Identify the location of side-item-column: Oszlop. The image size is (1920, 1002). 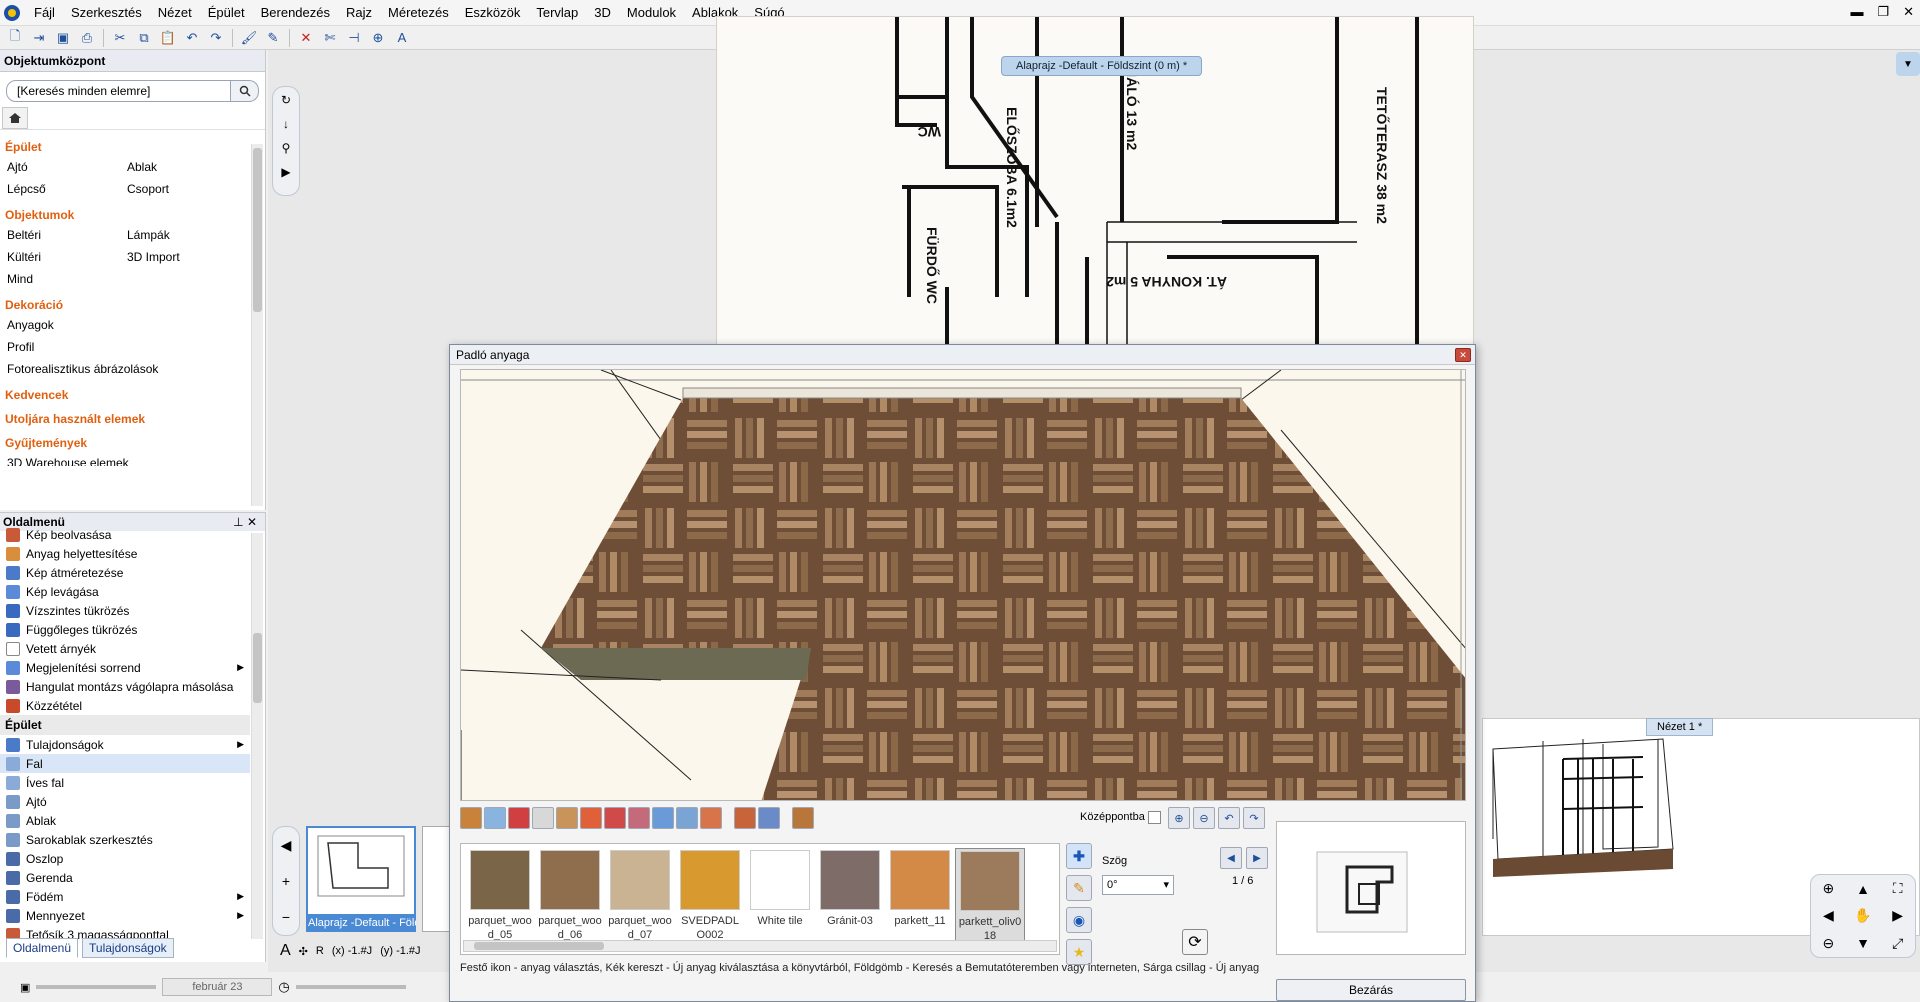
(125, 858).